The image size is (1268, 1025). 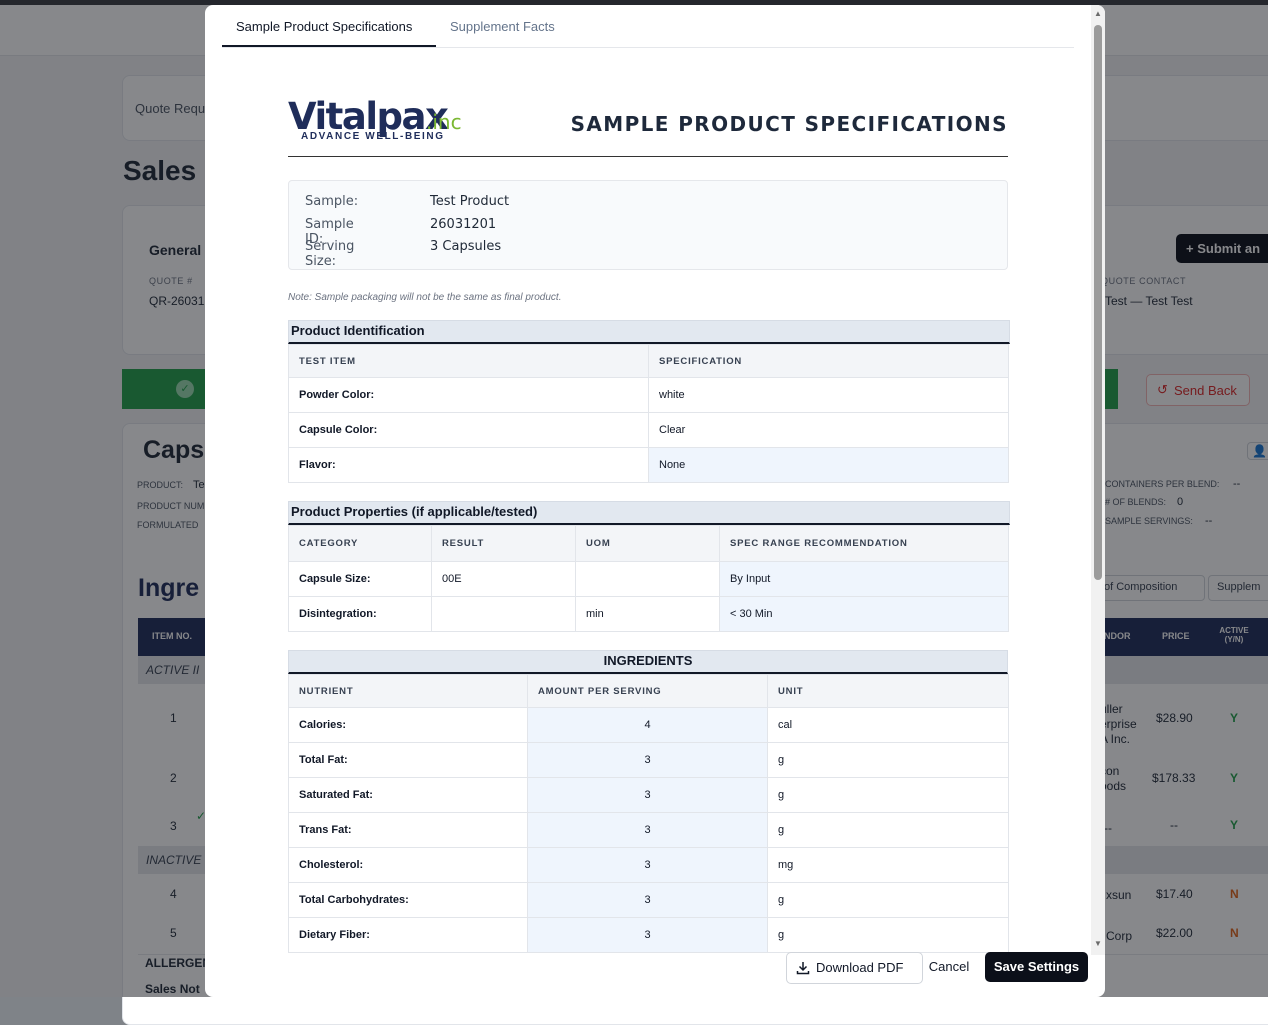 I want to click on column-header: NUTRIENT, so click(x=408, y=691).